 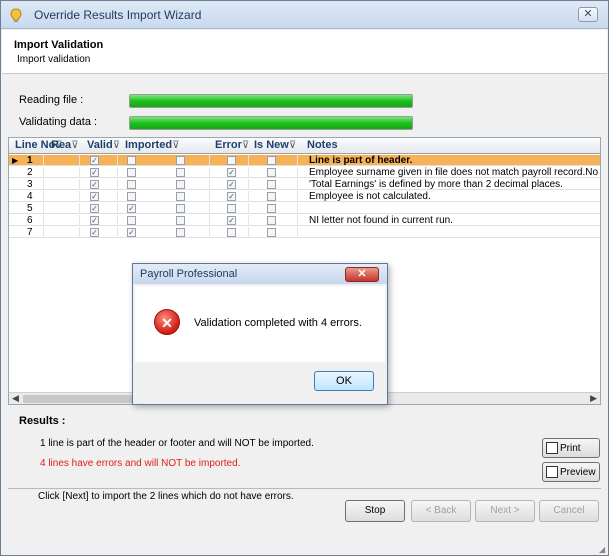 I want to click on page-title: Import Validation, so click(x=59, y=45).